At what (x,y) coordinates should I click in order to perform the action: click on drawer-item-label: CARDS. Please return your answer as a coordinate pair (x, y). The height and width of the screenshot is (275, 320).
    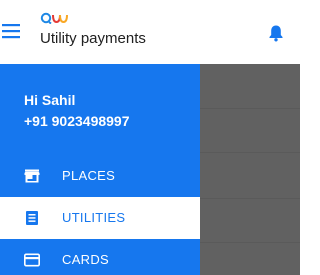
    Looking at the image, I should click on (86, 259).